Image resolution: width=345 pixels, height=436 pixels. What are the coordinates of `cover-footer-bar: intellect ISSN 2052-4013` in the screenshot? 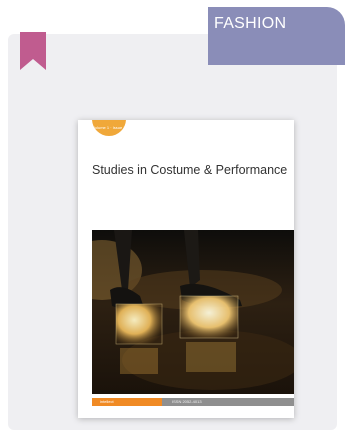 It's located at (193, 402).